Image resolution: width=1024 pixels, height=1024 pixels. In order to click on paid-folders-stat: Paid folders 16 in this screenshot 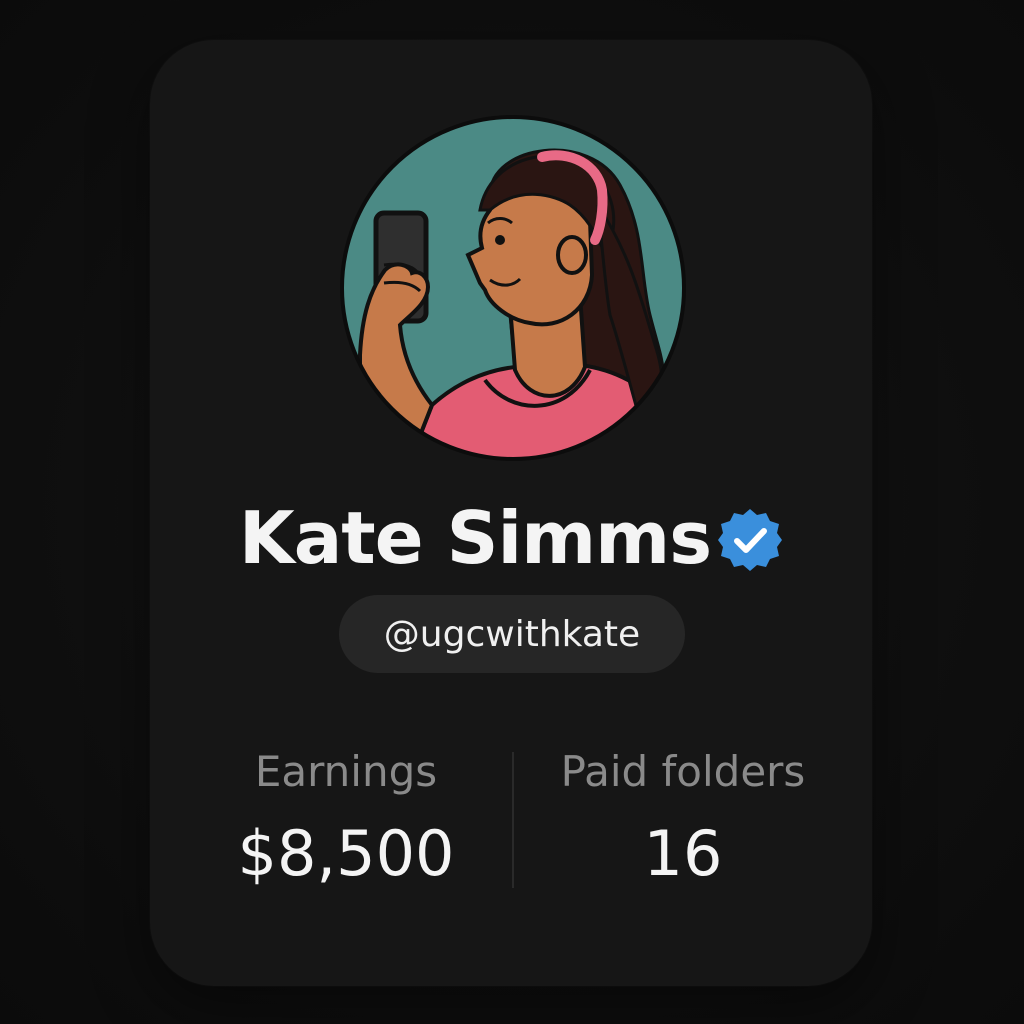, I will do `click(683, 819)`.